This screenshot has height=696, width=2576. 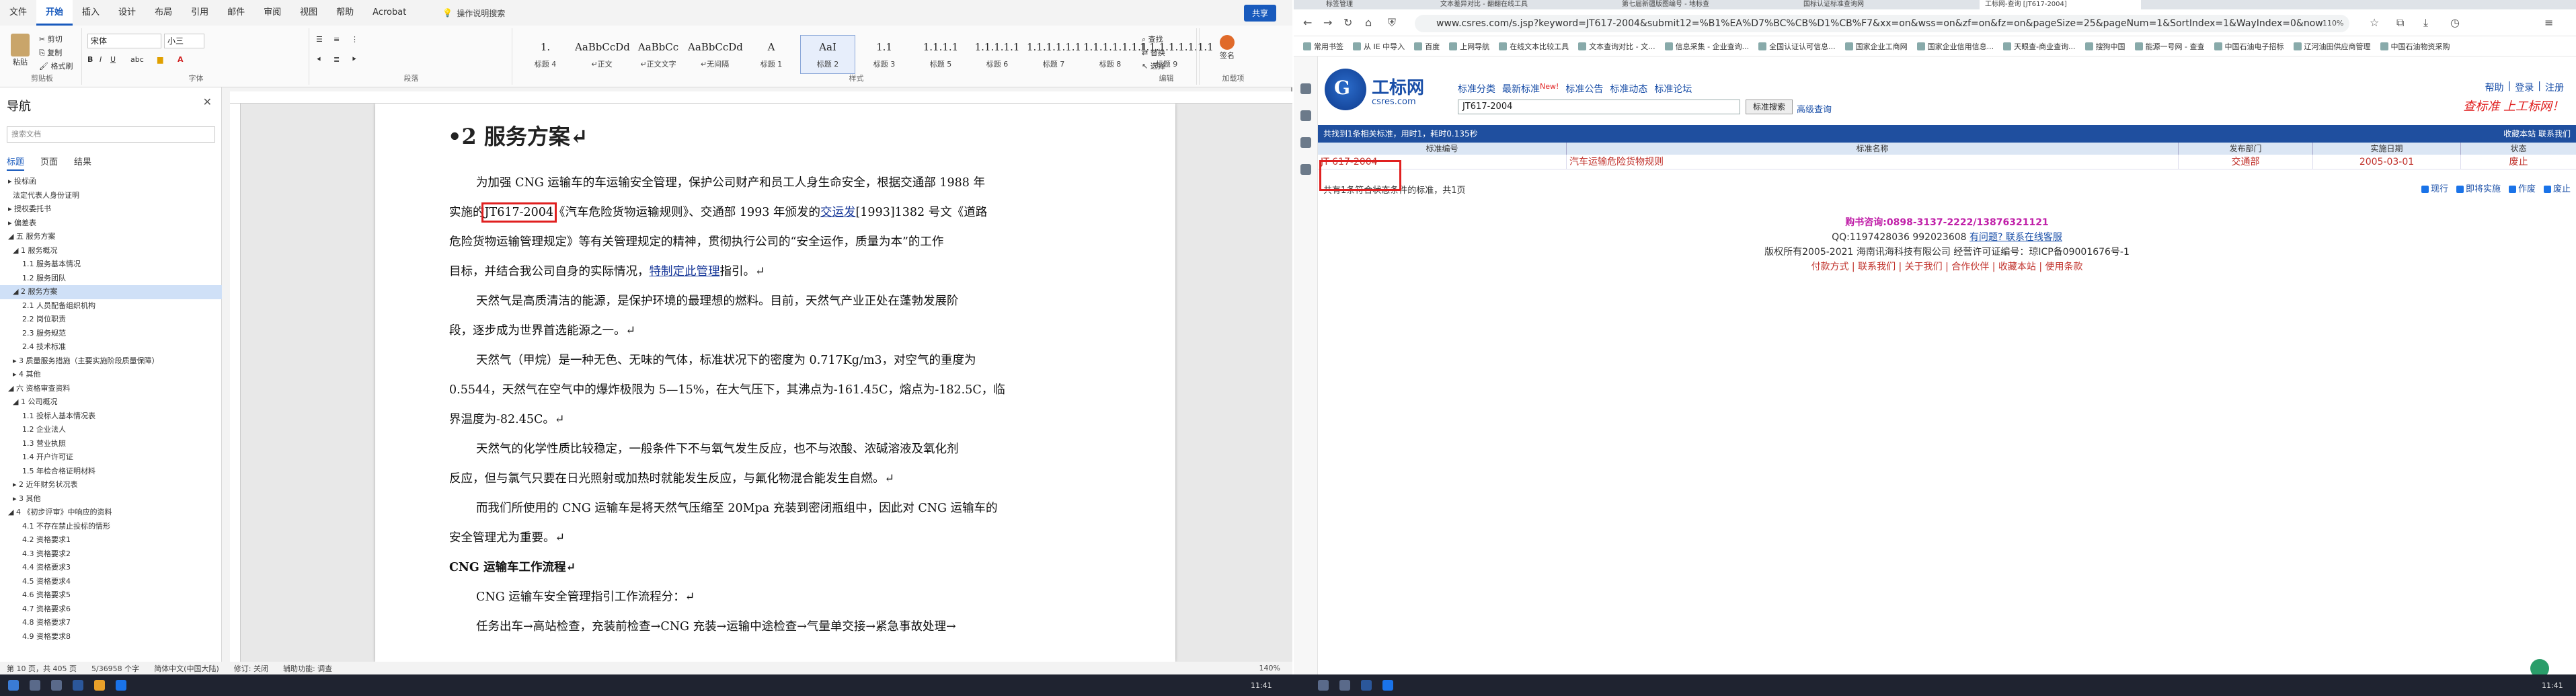 What do you see at coordinates (111, 320) in the screenshot?
I see `nav-heading-item: 2.2 岗位职责` at bounding box center [111, 320].